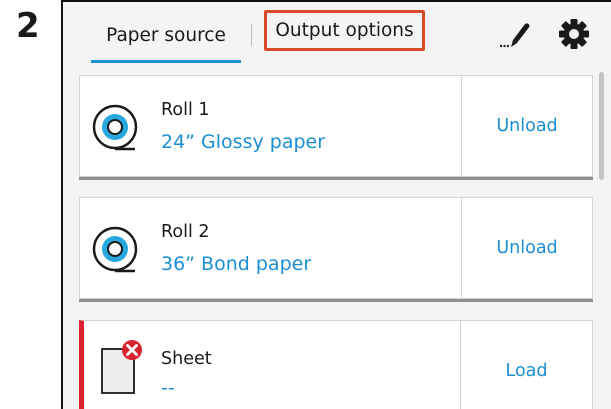 This screenshot has width=611, height=409. I want to click on card-title: Sheet, so click(186, 359).